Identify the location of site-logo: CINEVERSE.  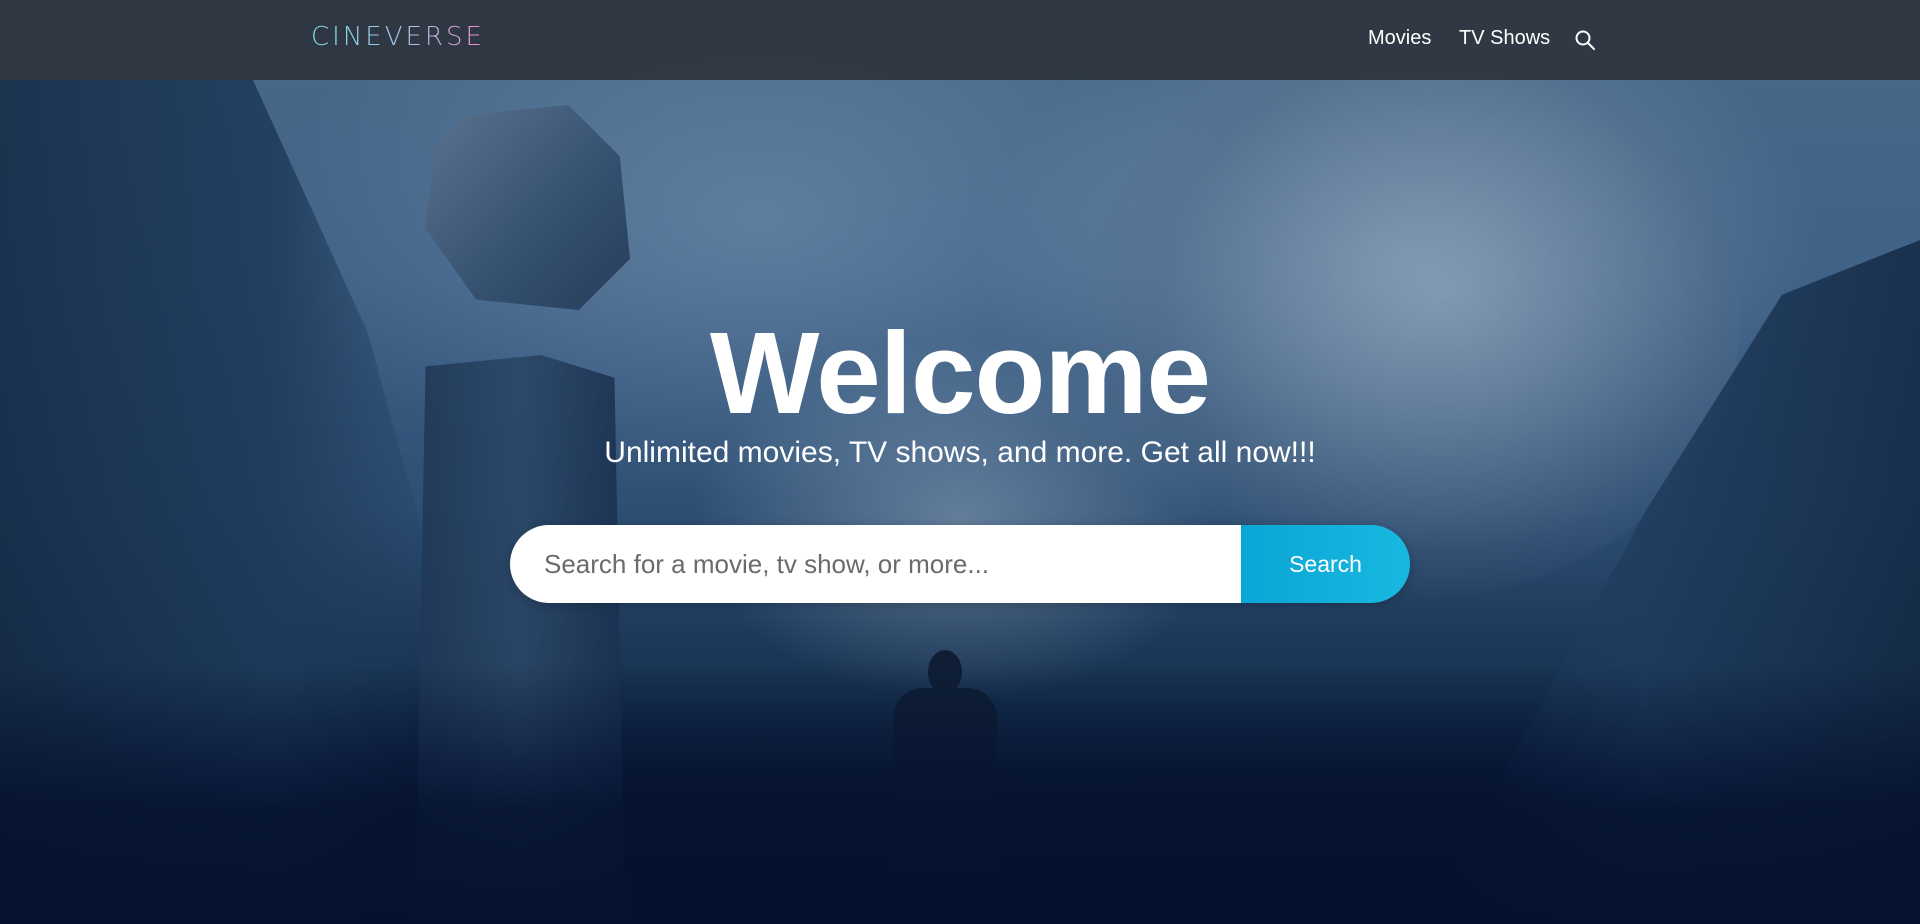
(398, 37).